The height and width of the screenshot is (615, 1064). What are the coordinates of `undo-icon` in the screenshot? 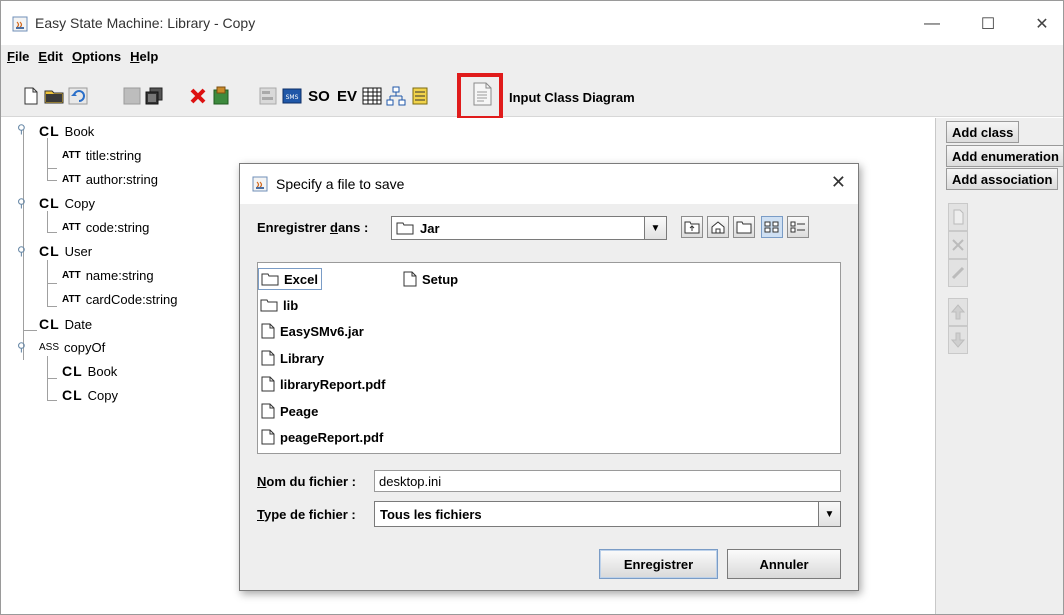 It's located at (78, 96).